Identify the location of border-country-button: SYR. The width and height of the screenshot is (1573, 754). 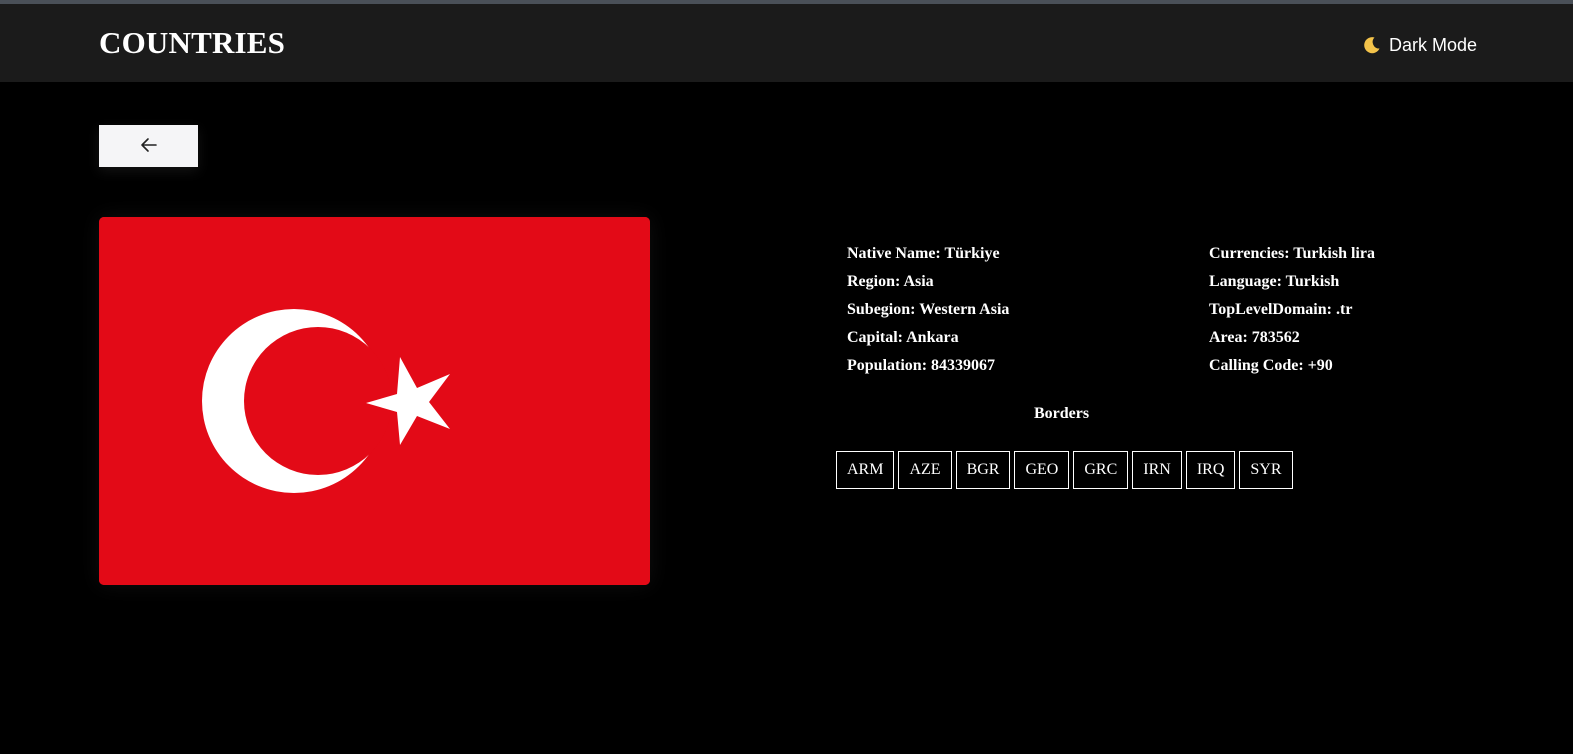
(1266, 470).